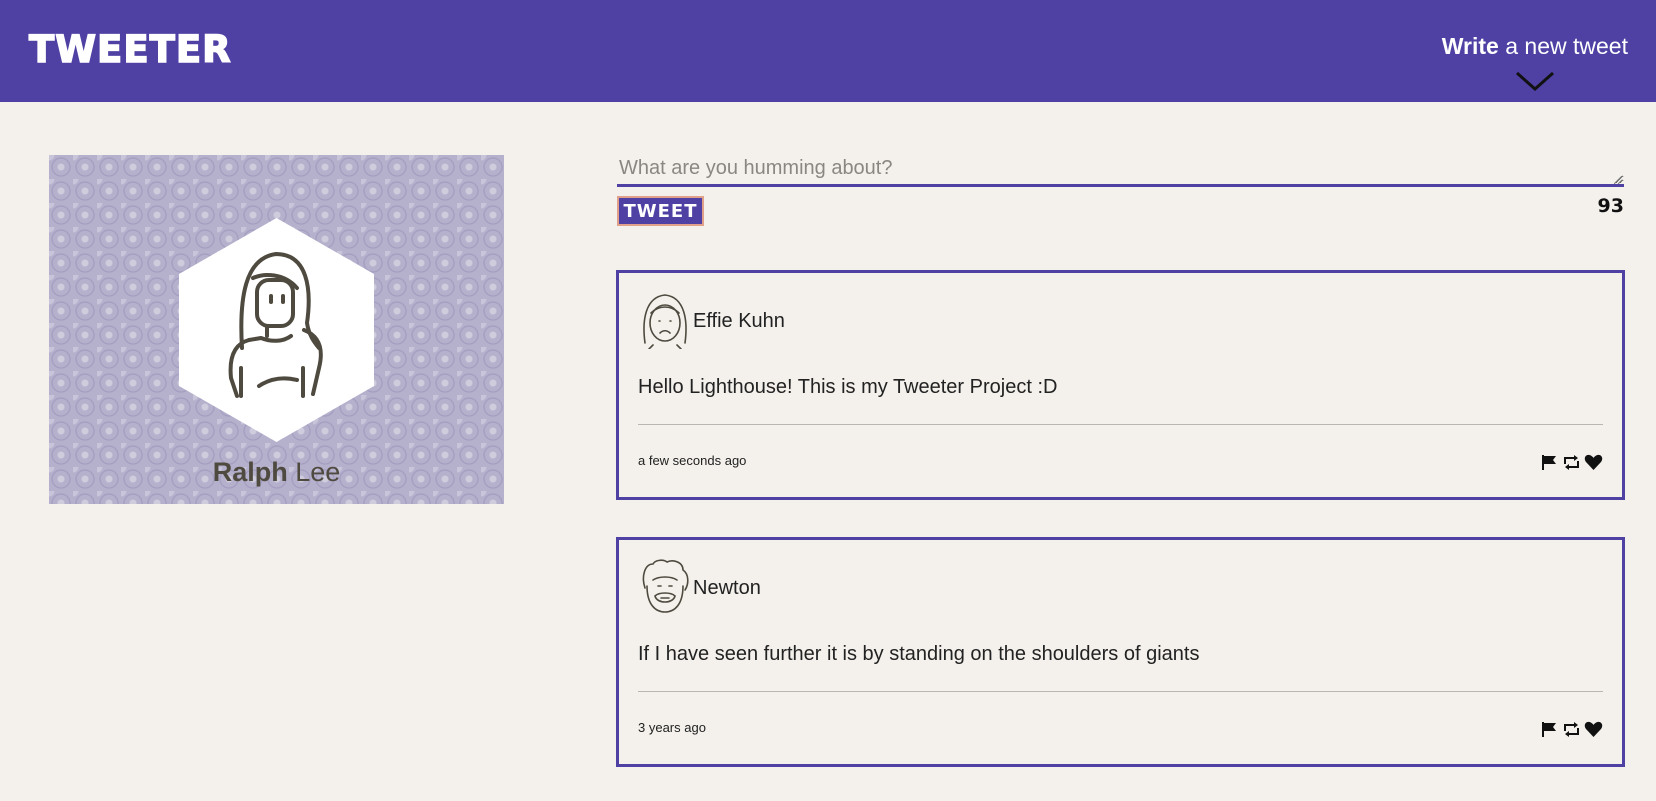  I want to click on user-avatar-icon, so click(276, 330).